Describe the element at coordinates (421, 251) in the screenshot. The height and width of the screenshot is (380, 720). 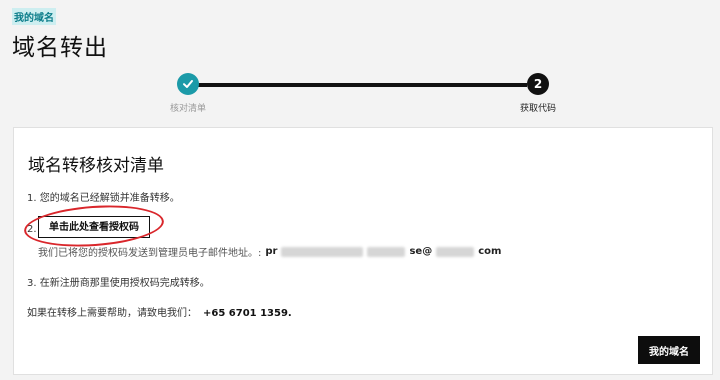
I see `email-middle: se@` at that location.